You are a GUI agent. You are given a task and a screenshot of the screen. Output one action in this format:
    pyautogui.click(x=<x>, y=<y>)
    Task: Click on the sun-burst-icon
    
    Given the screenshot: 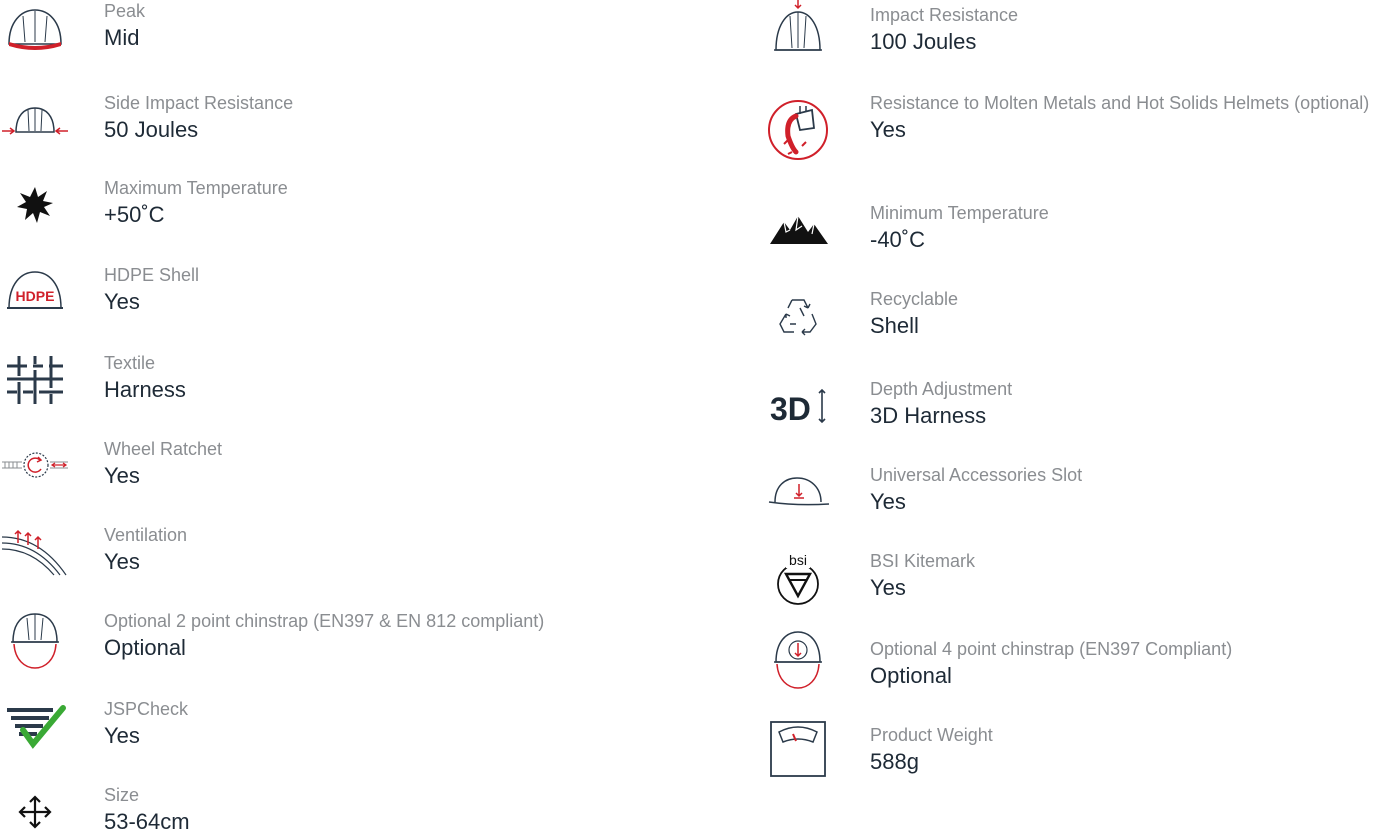 What is the action you would take?
    pyautogui.click(x=35, y=205)
    